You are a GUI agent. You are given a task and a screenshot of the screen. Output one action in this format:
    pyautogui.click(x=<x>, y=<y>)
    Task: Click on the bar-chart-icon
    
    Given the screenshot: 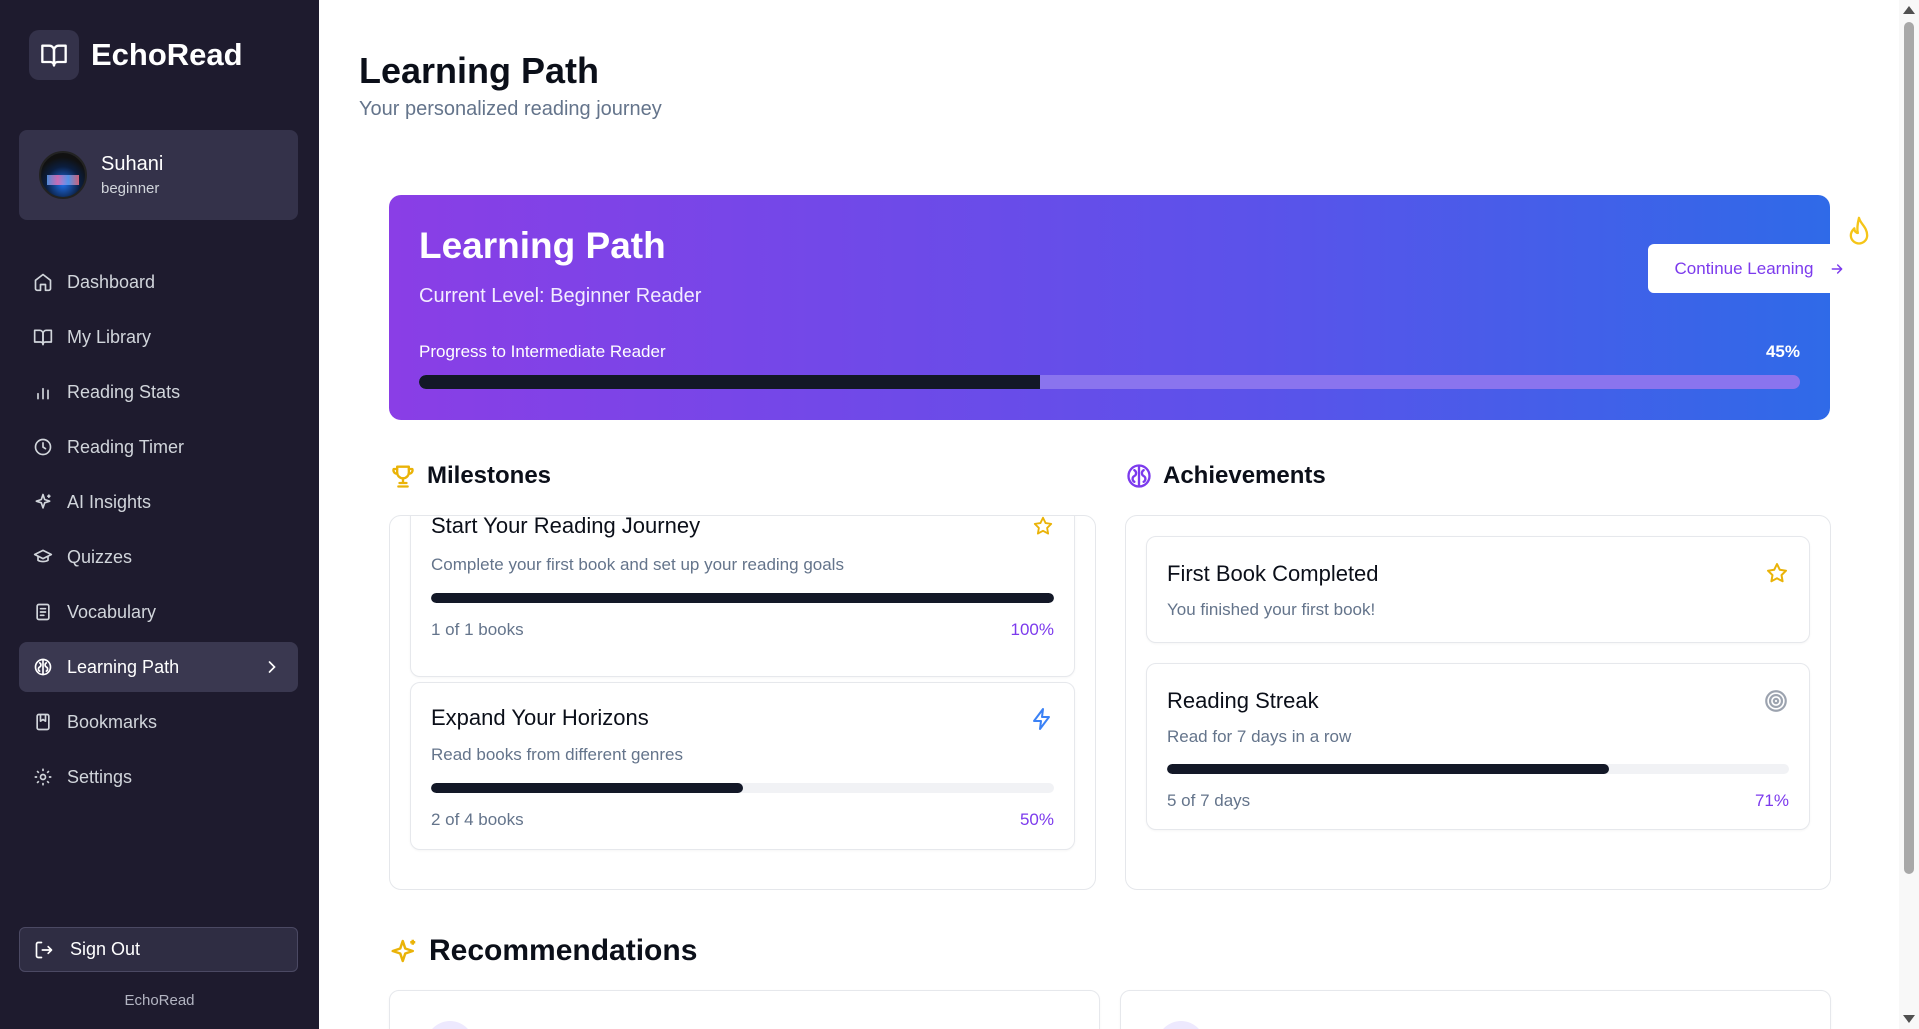 What is the action you would take?
    pyautogui.click(x=43, y=393)
    